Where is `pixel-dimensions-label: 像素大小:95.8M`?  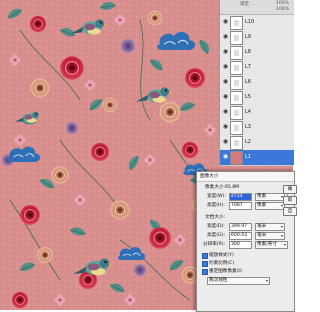 pixel-dimensions-label: 像素大小:95.8M is located at coordinates (222, 187).